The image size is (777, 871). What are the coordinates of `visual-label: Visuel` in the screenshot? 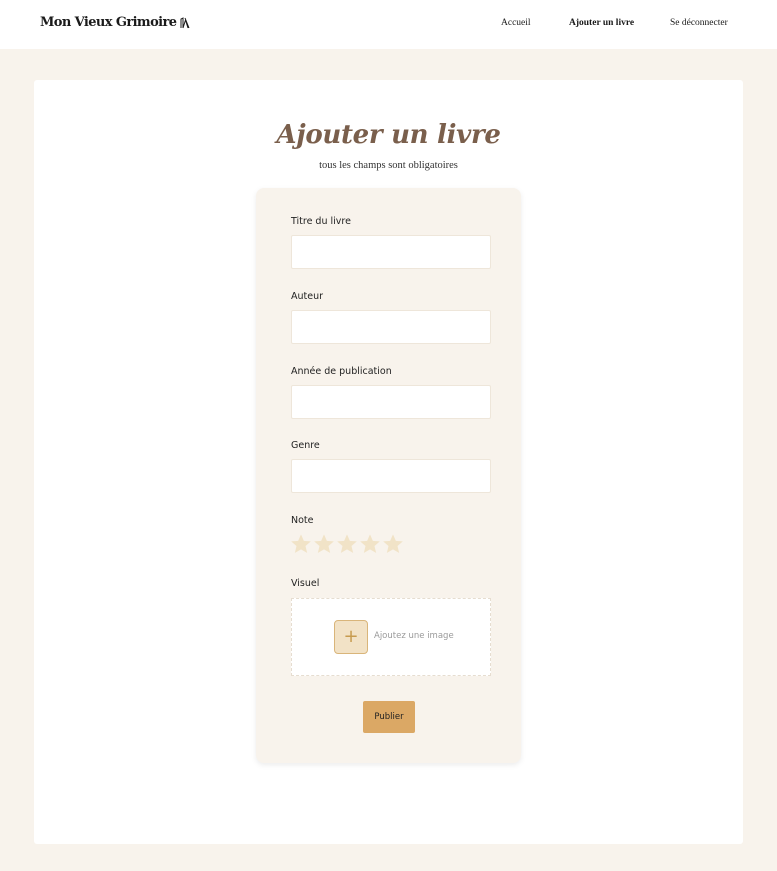 It's located at (305, 583).